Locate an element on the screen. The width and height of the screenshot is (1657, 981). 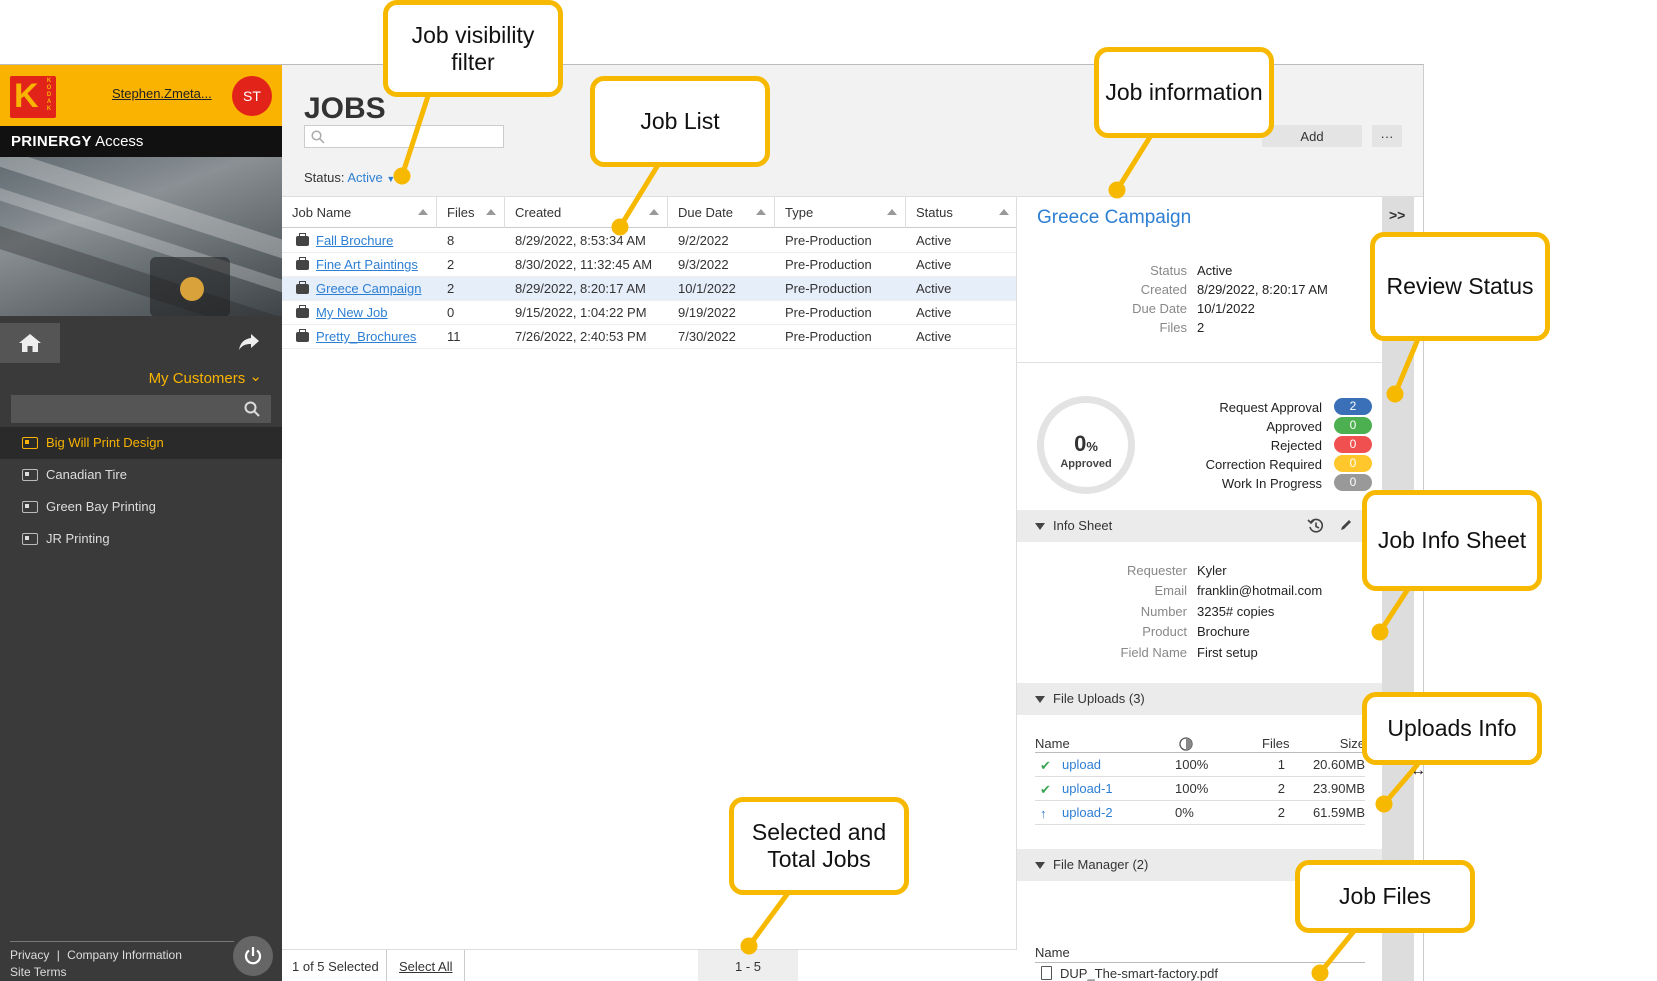
more-options-button: ··· is located at coordinates (1387, 136).